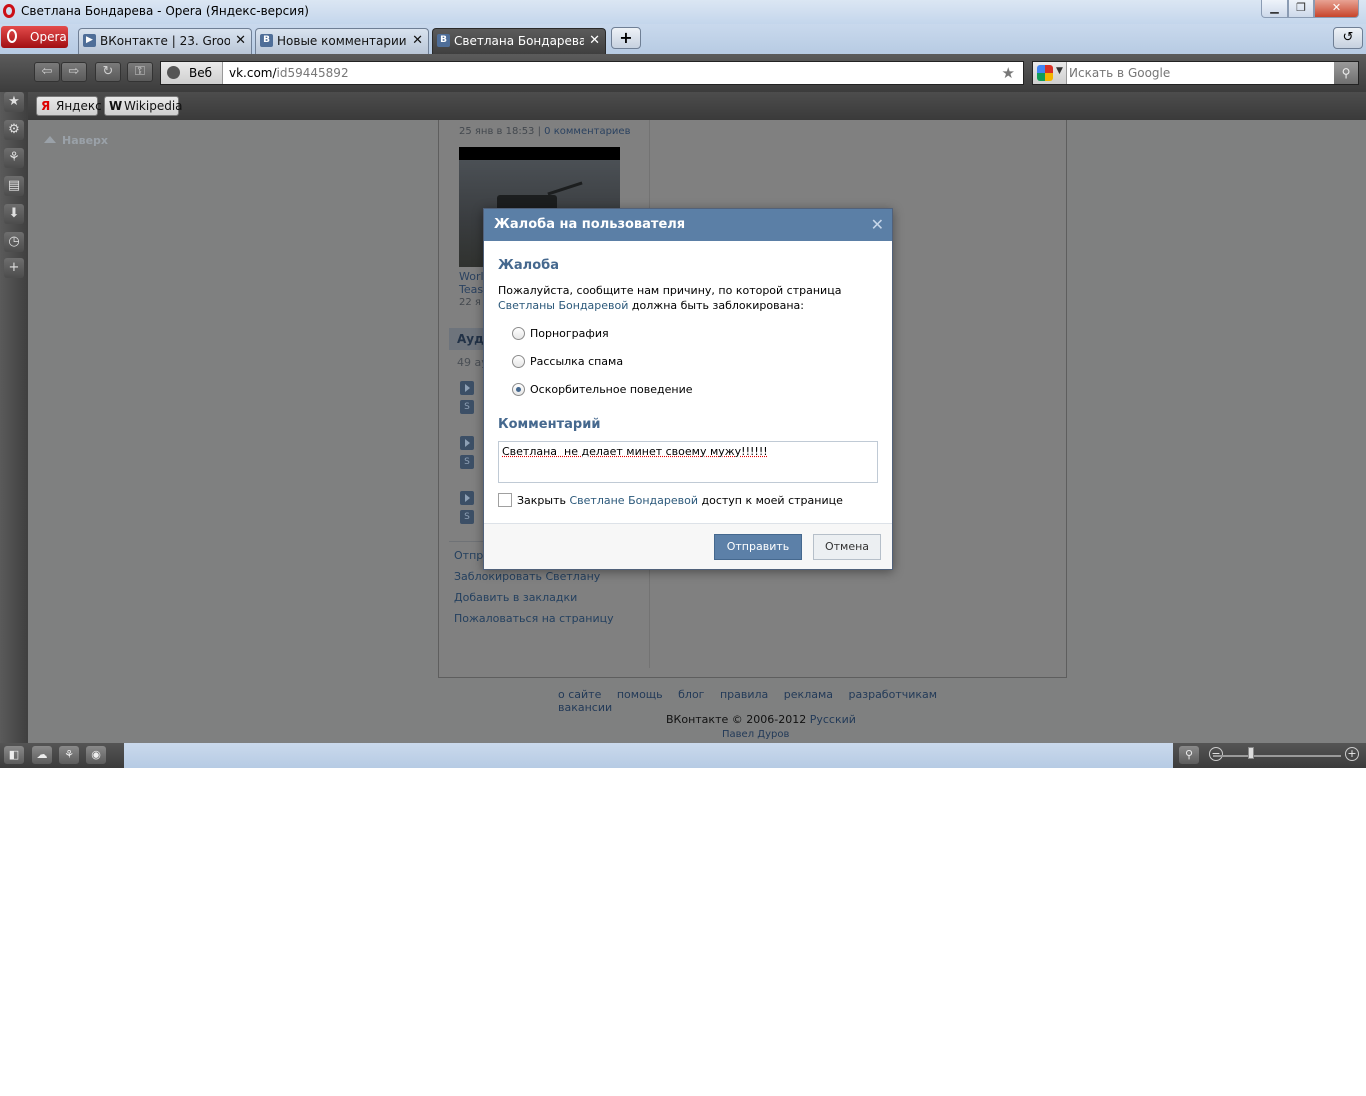 The image size is (1366, 1096). I want to click on tank-gun-shape, so click(565, 188).